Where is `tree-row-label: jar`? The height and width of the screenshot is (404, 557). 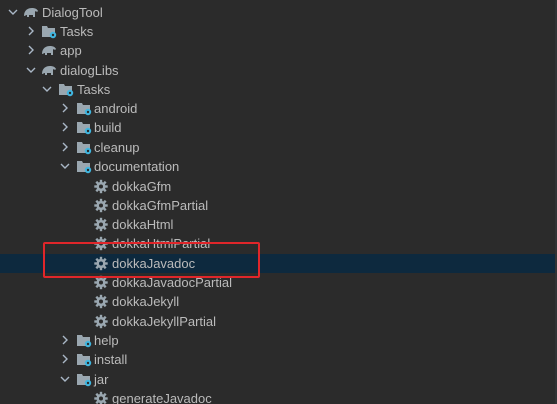
tree-row-label: jar is located at coordinates (101, 379).